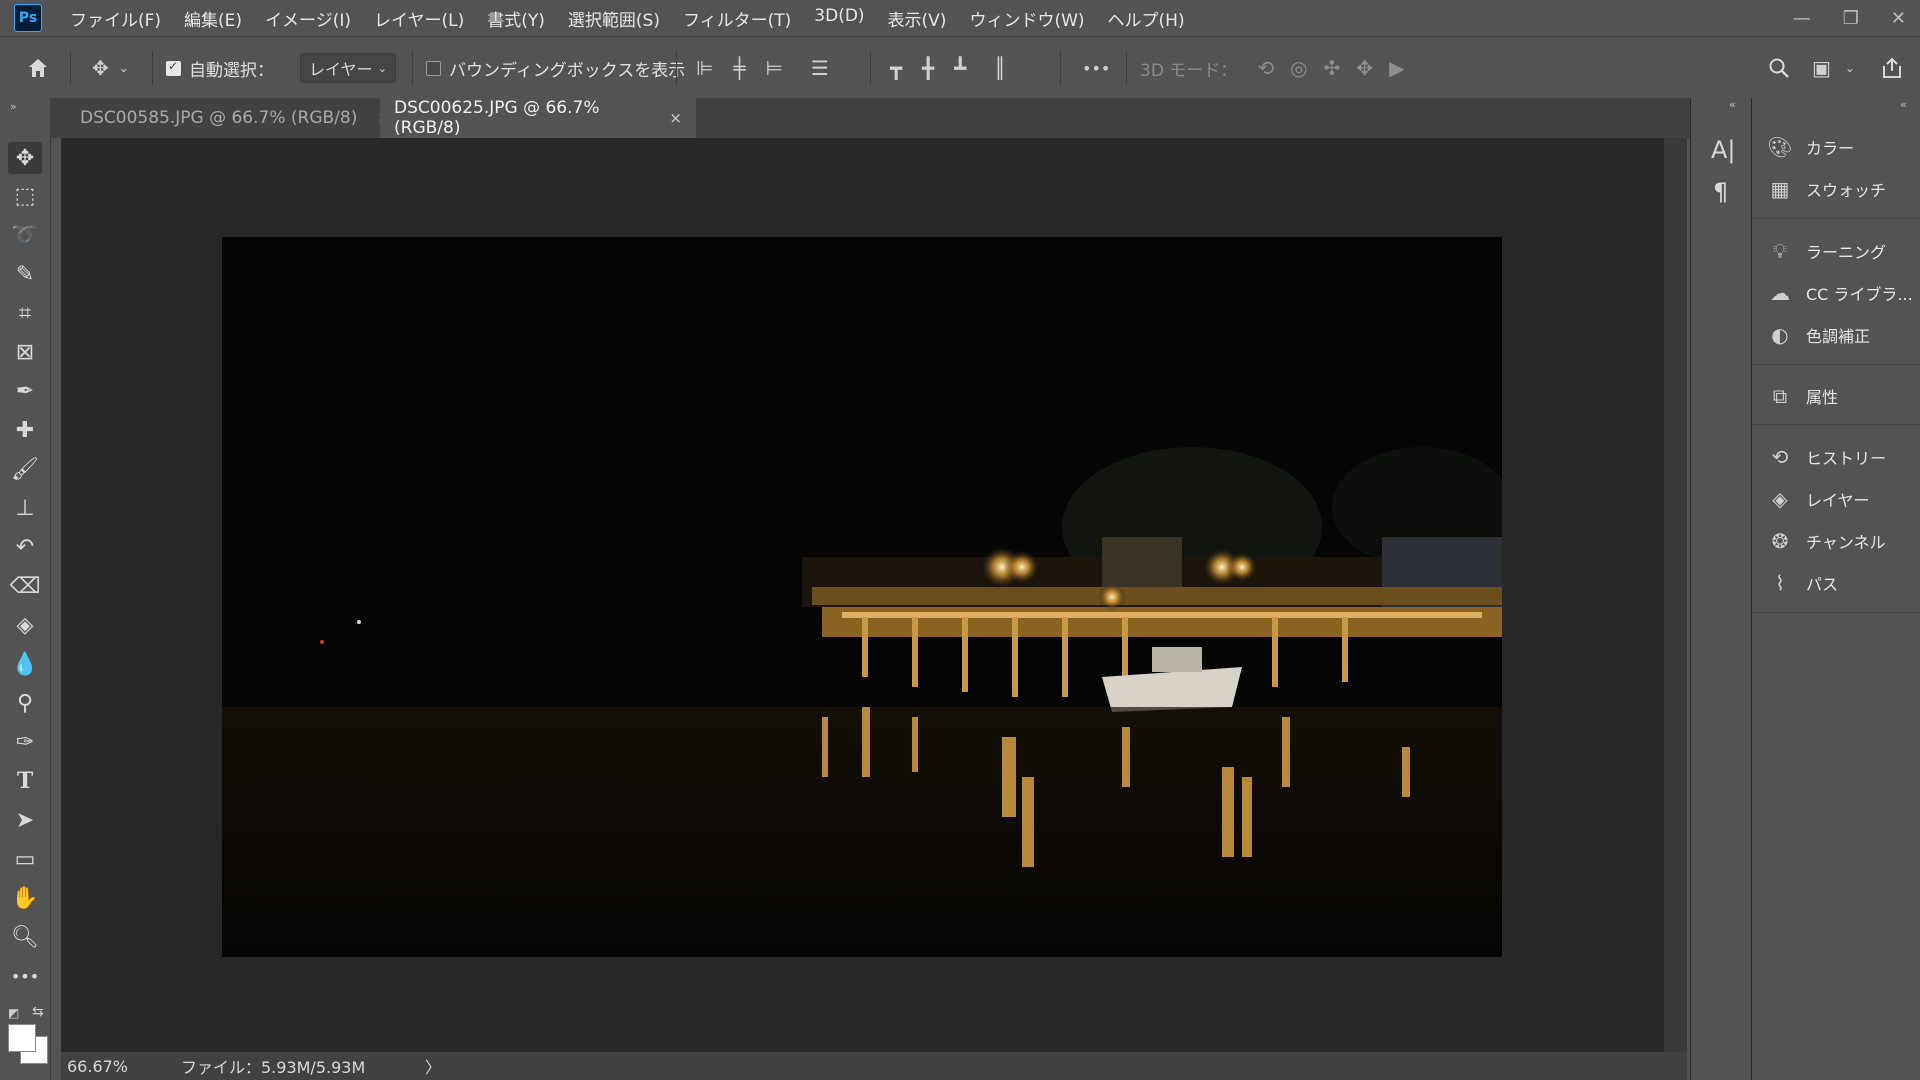 Image resolution: width=1920 pixels, height=1080 pixels. Describe the element at coordinates (1779, 68) in the screenshot. I see `search-button` at that location.